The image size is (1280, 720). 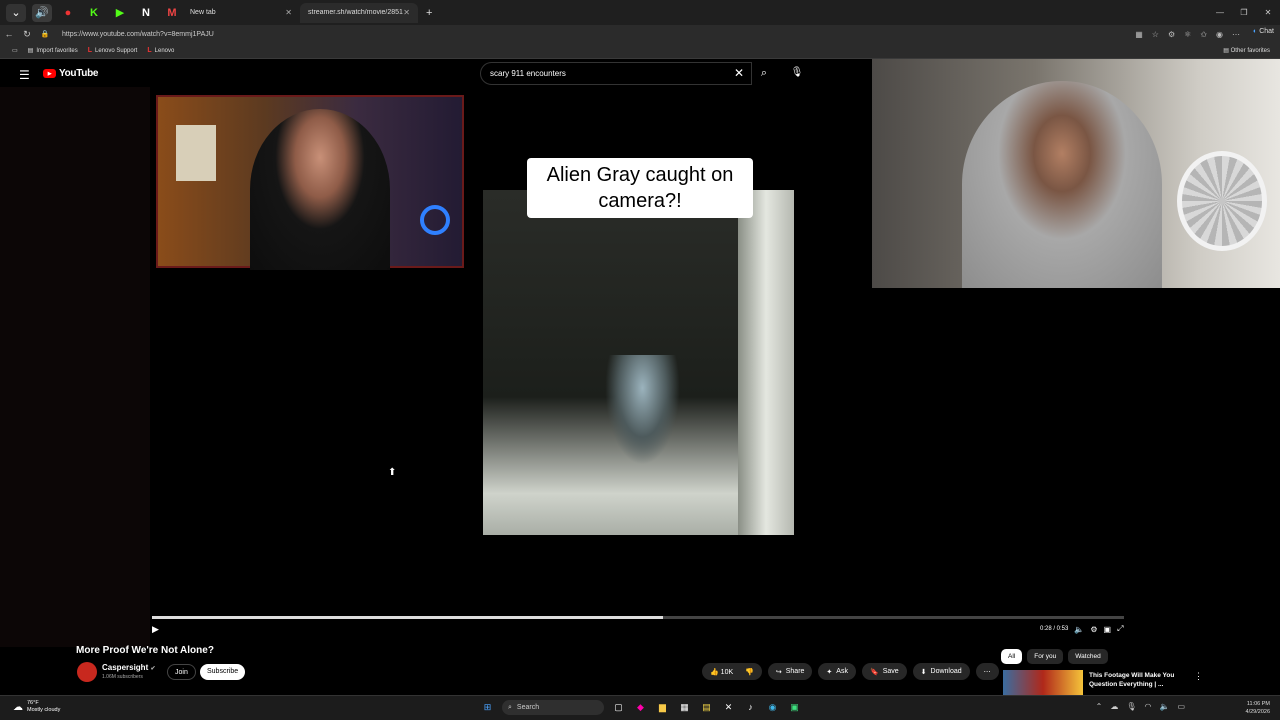 What do you see at coordinates (1203, 34) in the screenshot?
I see `favorites-icon: ✩` at bounding box center [1203, 34].